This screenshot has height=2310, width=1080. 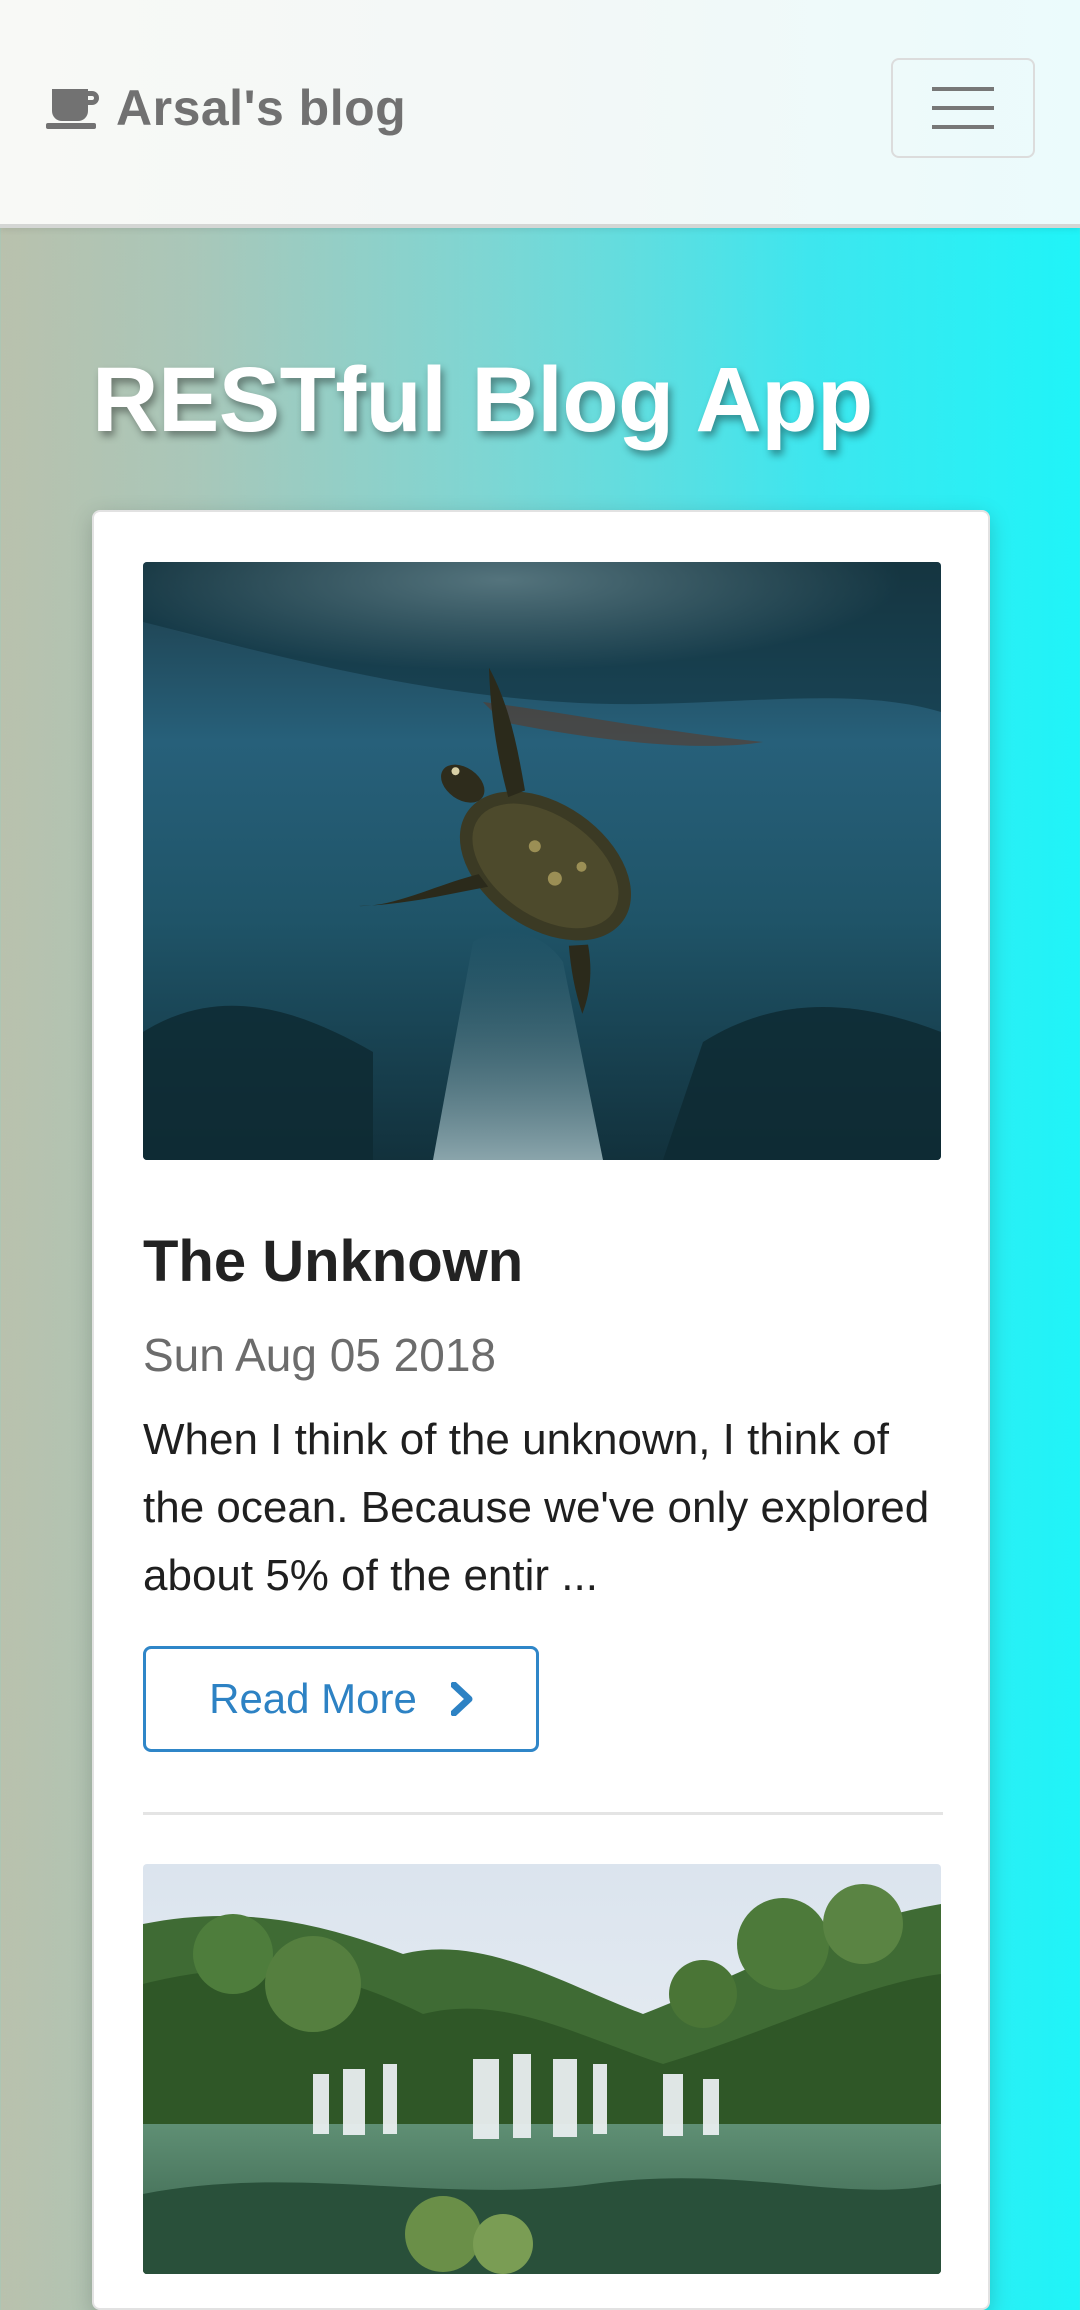 What do you see at coordinates (482, 400) in the screenshot?
I see `page-title: RESTful Blog App` at bounding box center [482, 400].